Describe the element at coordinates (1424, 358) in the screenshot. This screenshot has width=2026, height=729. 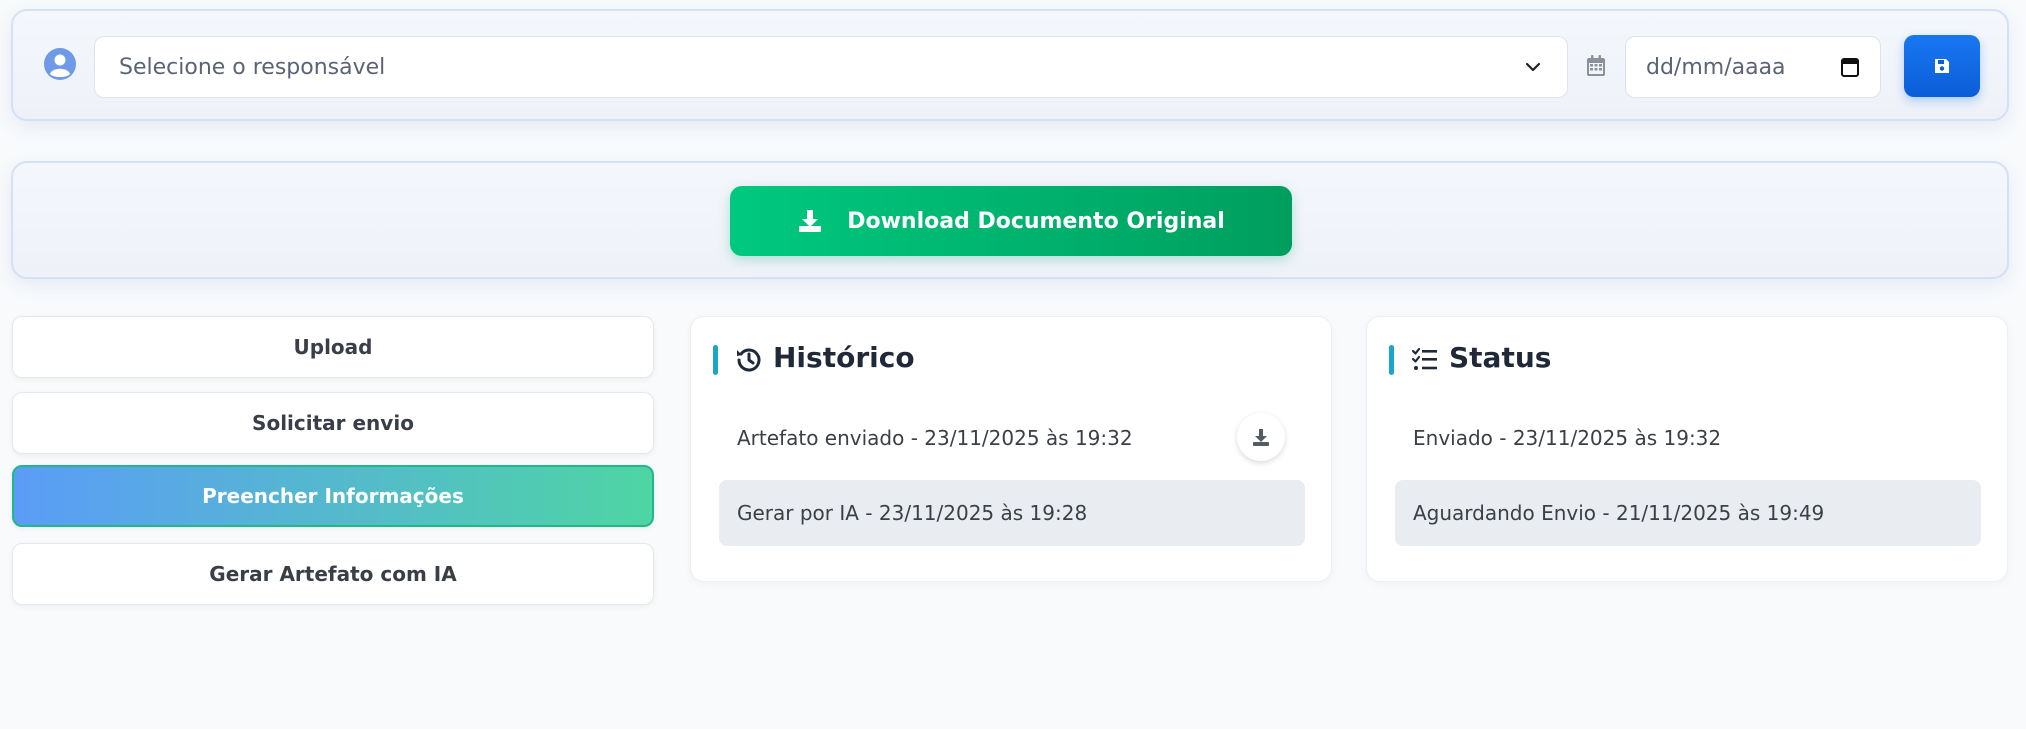
I see `task-list-icon` at that location.